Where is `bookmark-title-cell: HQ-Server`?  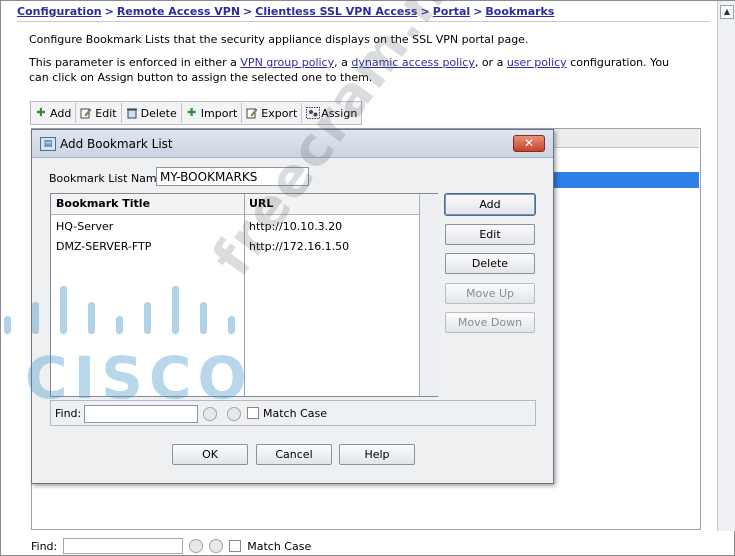
bookmark-title-cell: HQ-Server is located at coordinates (85, 226).